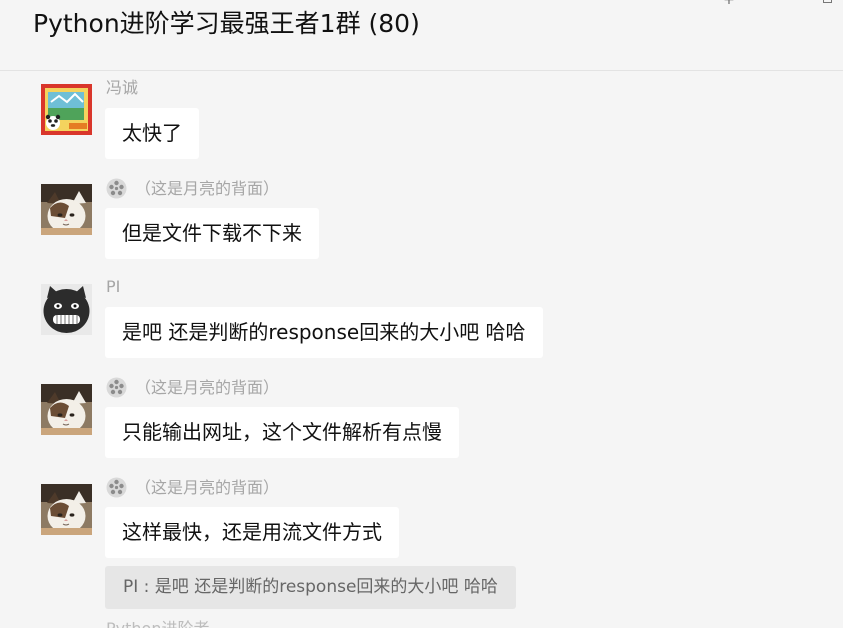 This screenshot has width=843, height=628. What do you see at coordinates (113, 286) in the screenshot?
I see `sender-name: PI` at bounding box center [113, 286].